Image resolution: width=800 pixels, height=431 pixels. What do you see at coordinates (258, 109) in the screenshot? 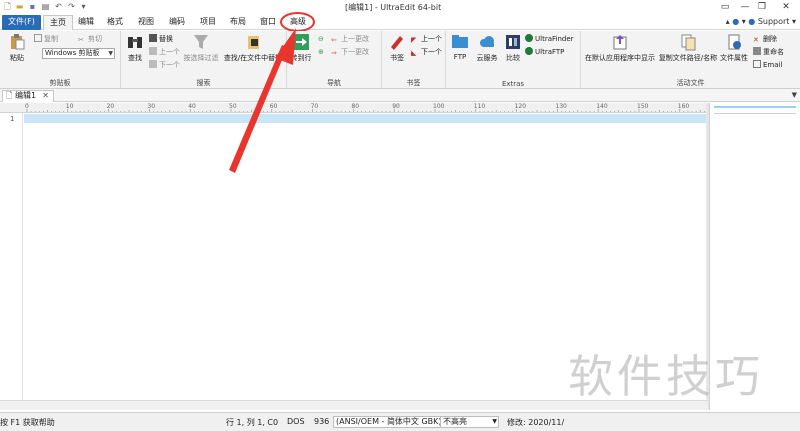
I see `arrow-shaft` at bounding box center [258, 109].